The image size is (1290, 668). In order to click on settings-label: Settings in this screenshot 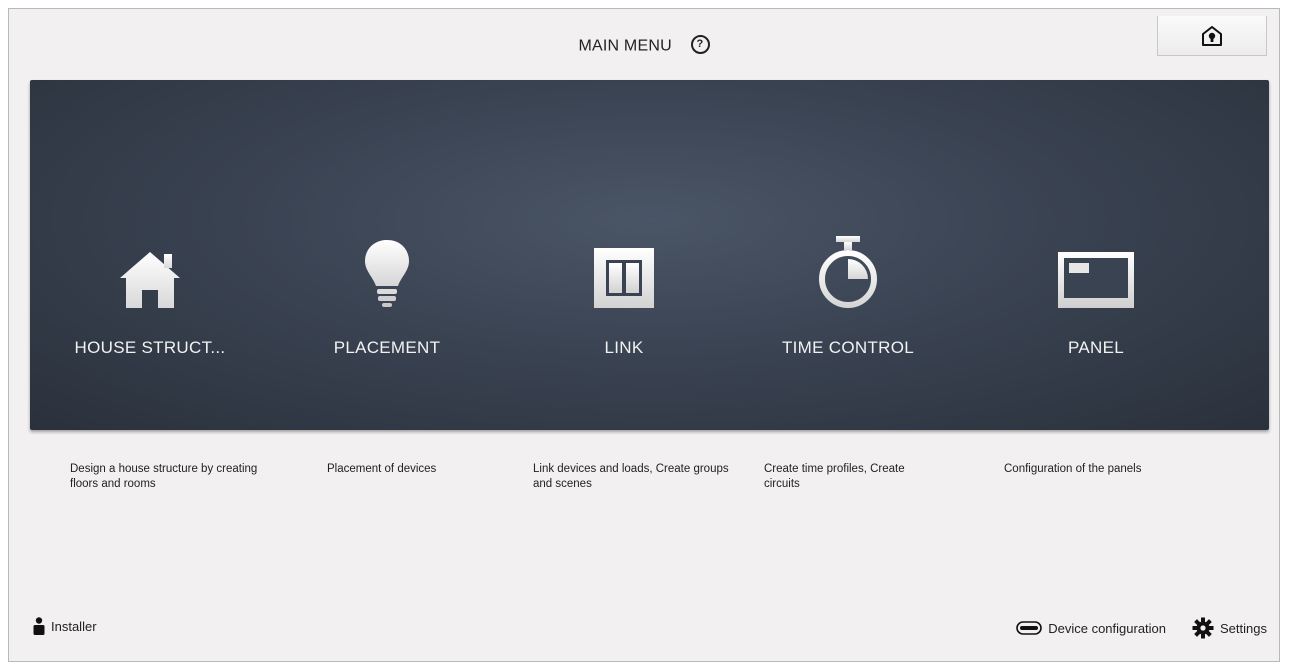, I will do `click(1243, 628)`.